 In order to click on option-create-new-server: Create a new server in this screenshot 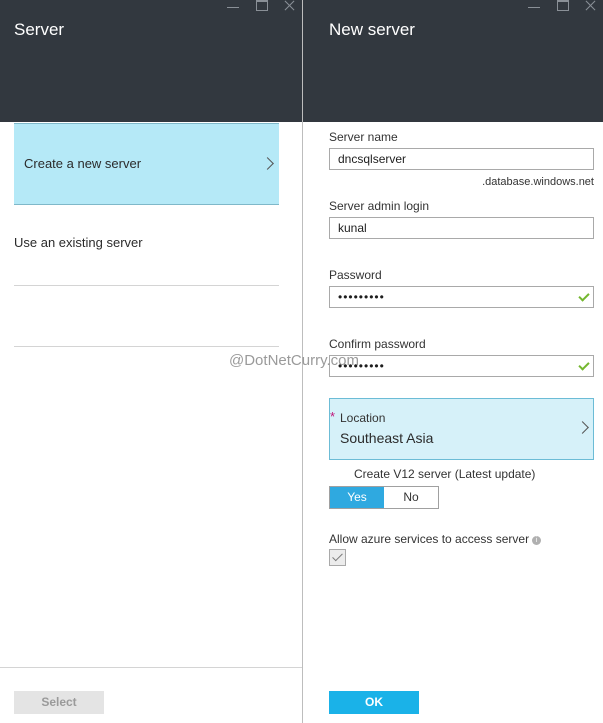, I will do `click(146, 164)`.